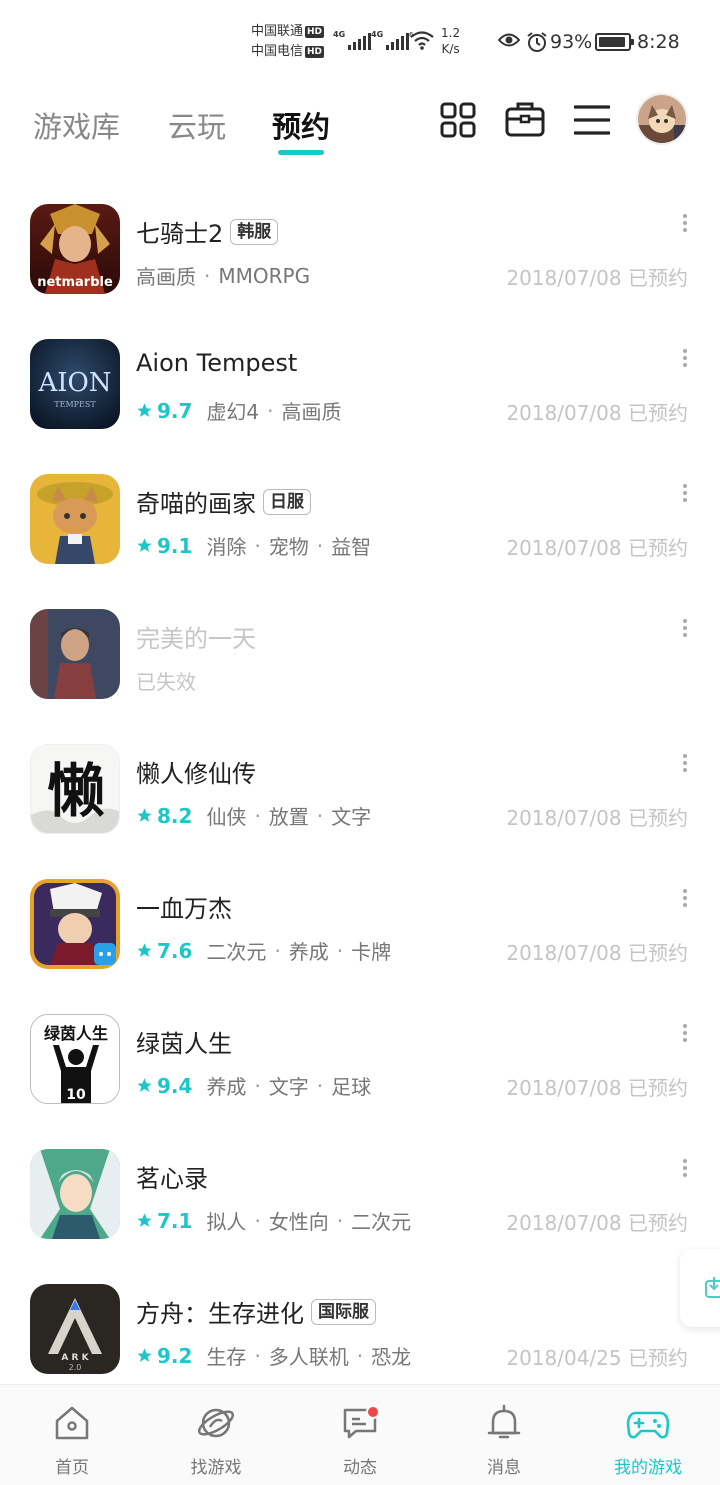 This screenshot has width=720, height=1485. I want to click on floating-download-button, so click(700, 1288).